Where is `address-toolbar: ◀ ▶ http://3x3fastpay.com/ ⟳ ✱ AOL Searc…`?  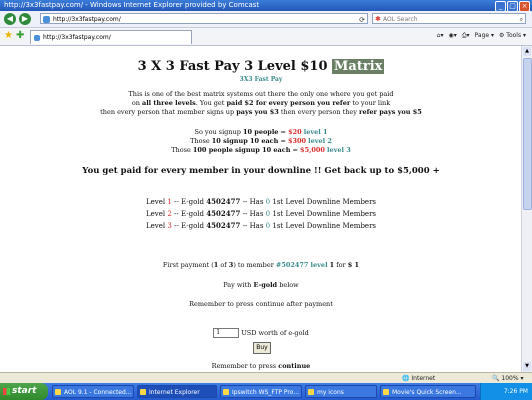 address-toolbar: ◀ ▶ http://3x3fastpay.com/ ⟳ ✱ AOL Searc… is located at coordinates (266, 19).